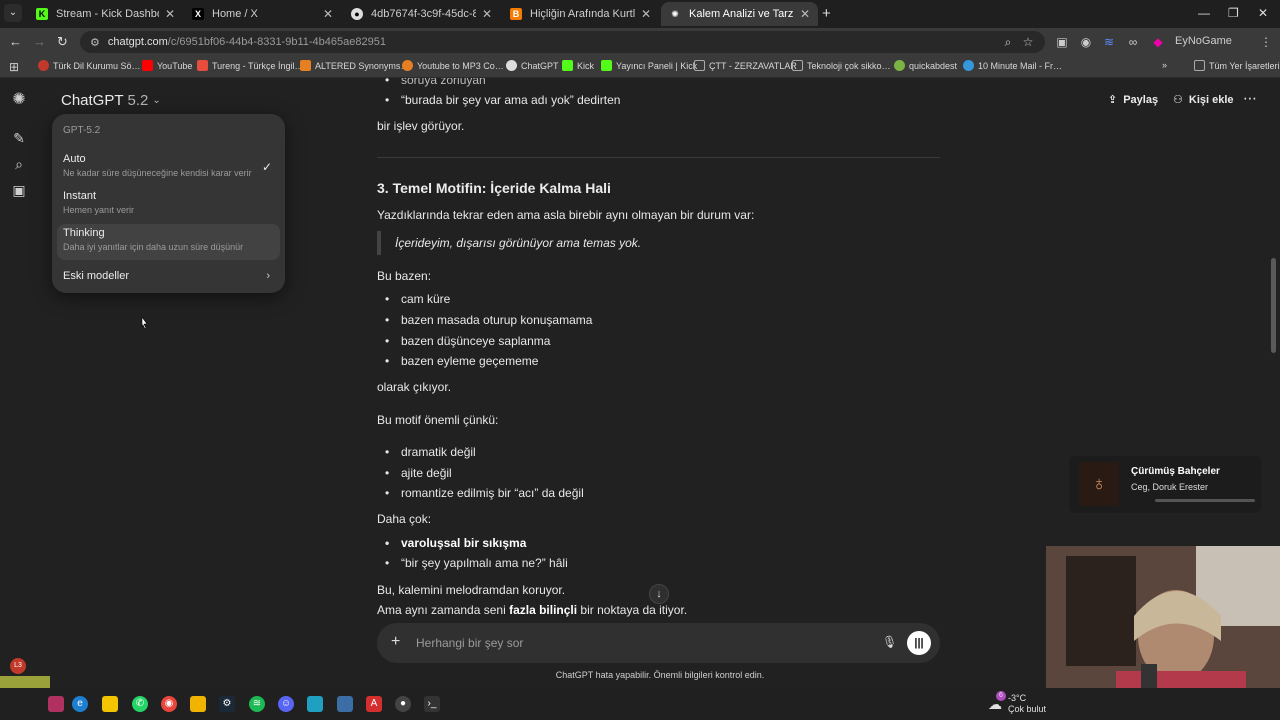 This screenshot has height=720, width=1280. Describe the element at coordinates (1266, 42) in the screenshot. I see `menu-icon: ⋮` at that location.